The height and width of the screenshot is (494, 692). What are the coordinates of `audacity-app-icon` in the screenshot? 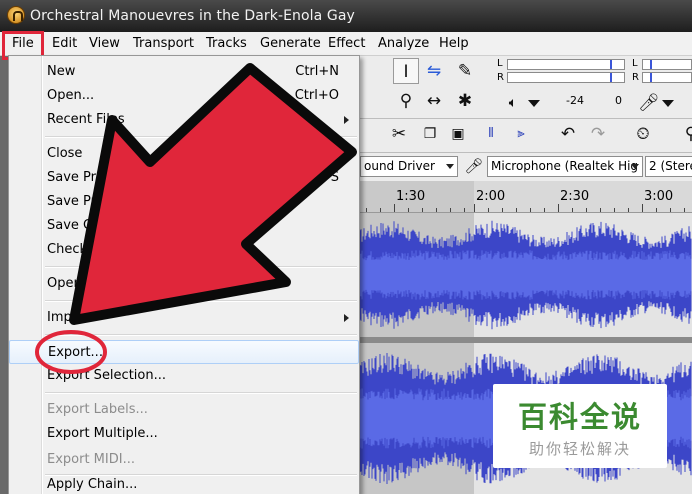 It's located at (16, 15).